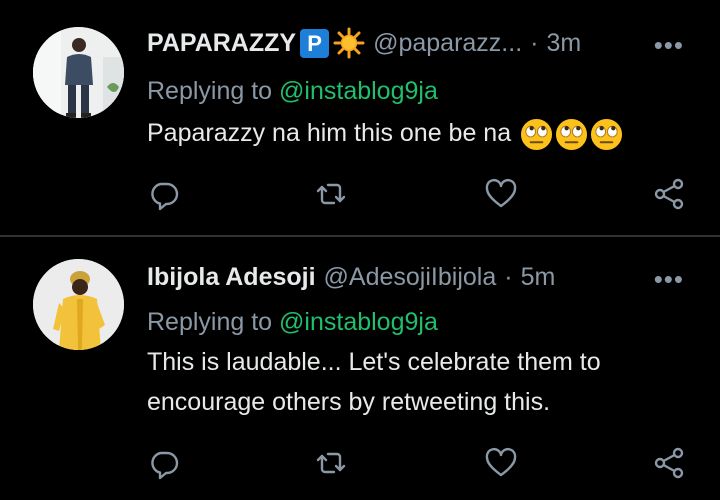  Describe the element at coordinates (360, 236) in the screenshot. I see `tweet-divider` at that location.